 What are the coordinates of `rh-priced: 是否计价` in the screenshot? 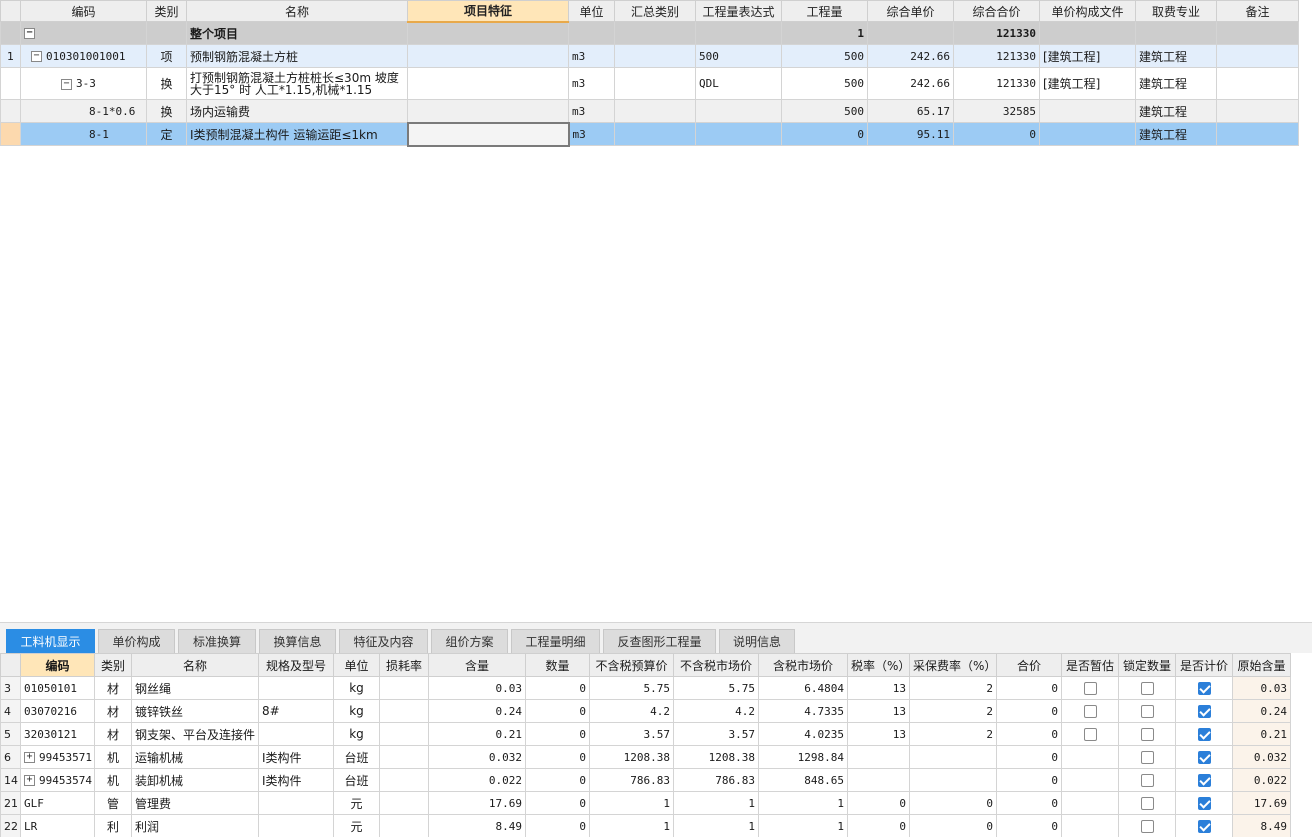 It's located at (1204, 665).